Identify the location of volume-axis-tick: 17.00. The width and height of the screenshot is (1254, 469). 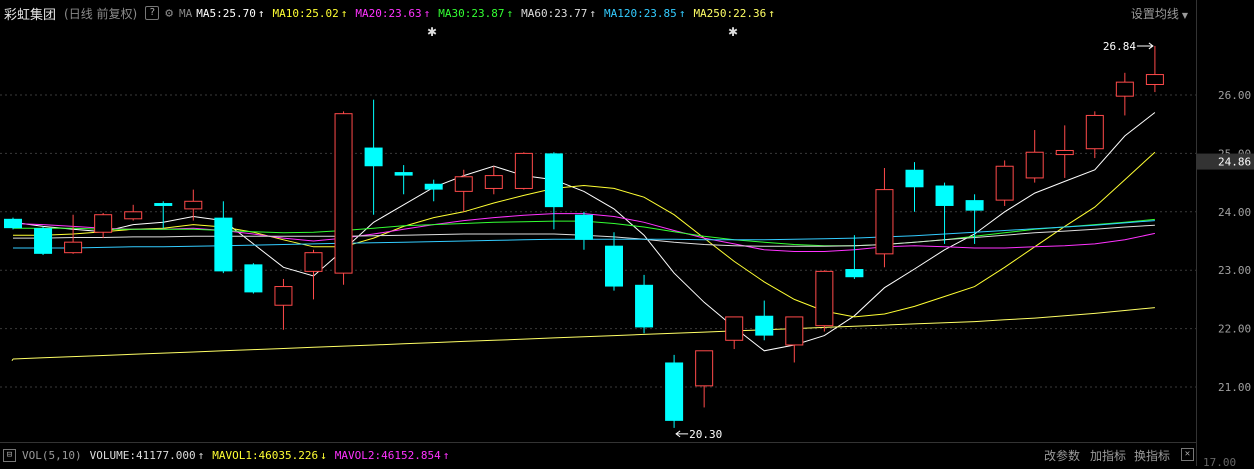
(1220, 462).